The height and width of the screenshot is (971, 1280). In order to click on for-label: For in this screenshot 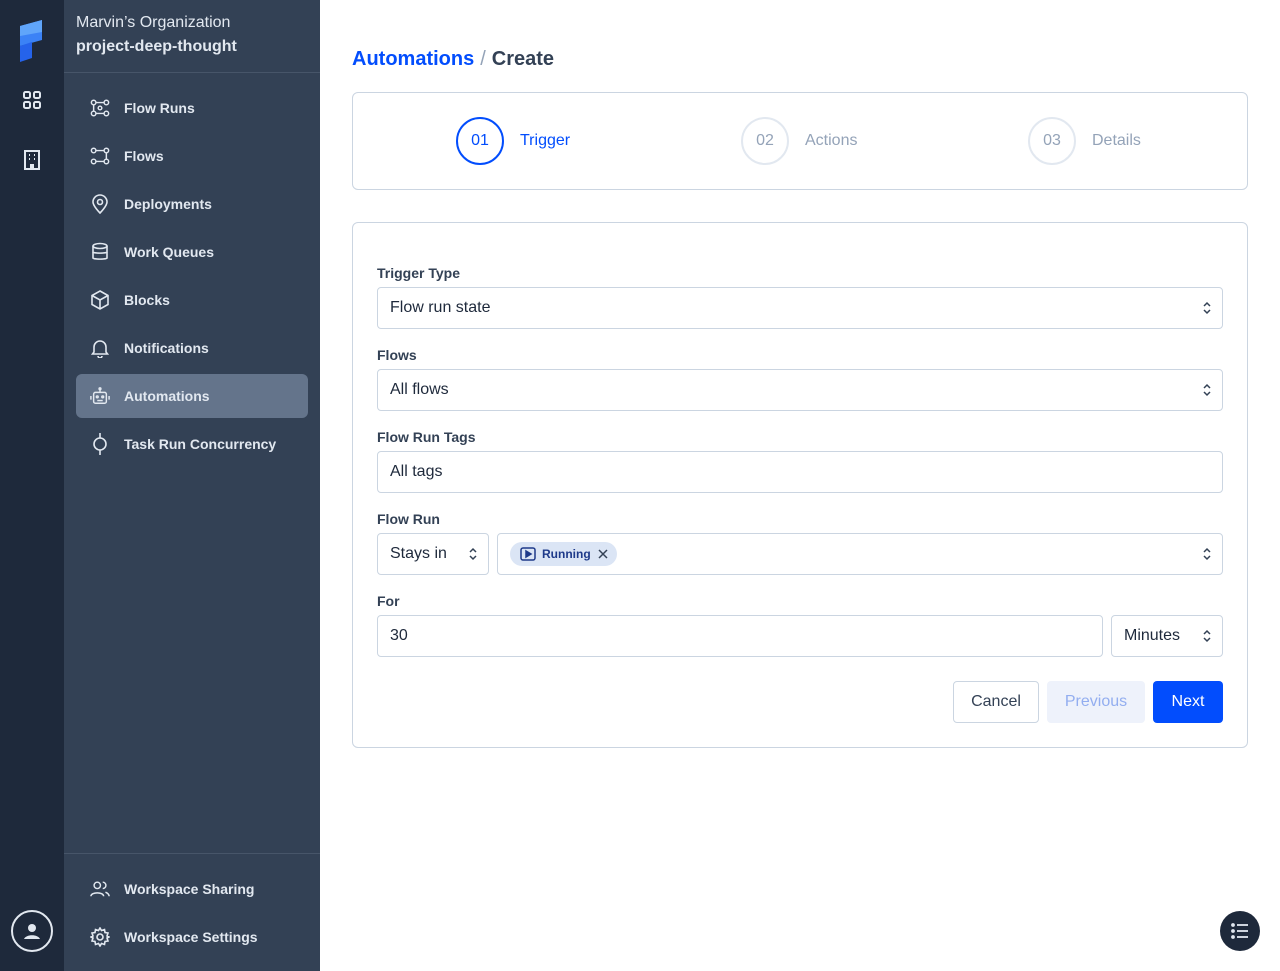, I will do `click(388, 601)`.